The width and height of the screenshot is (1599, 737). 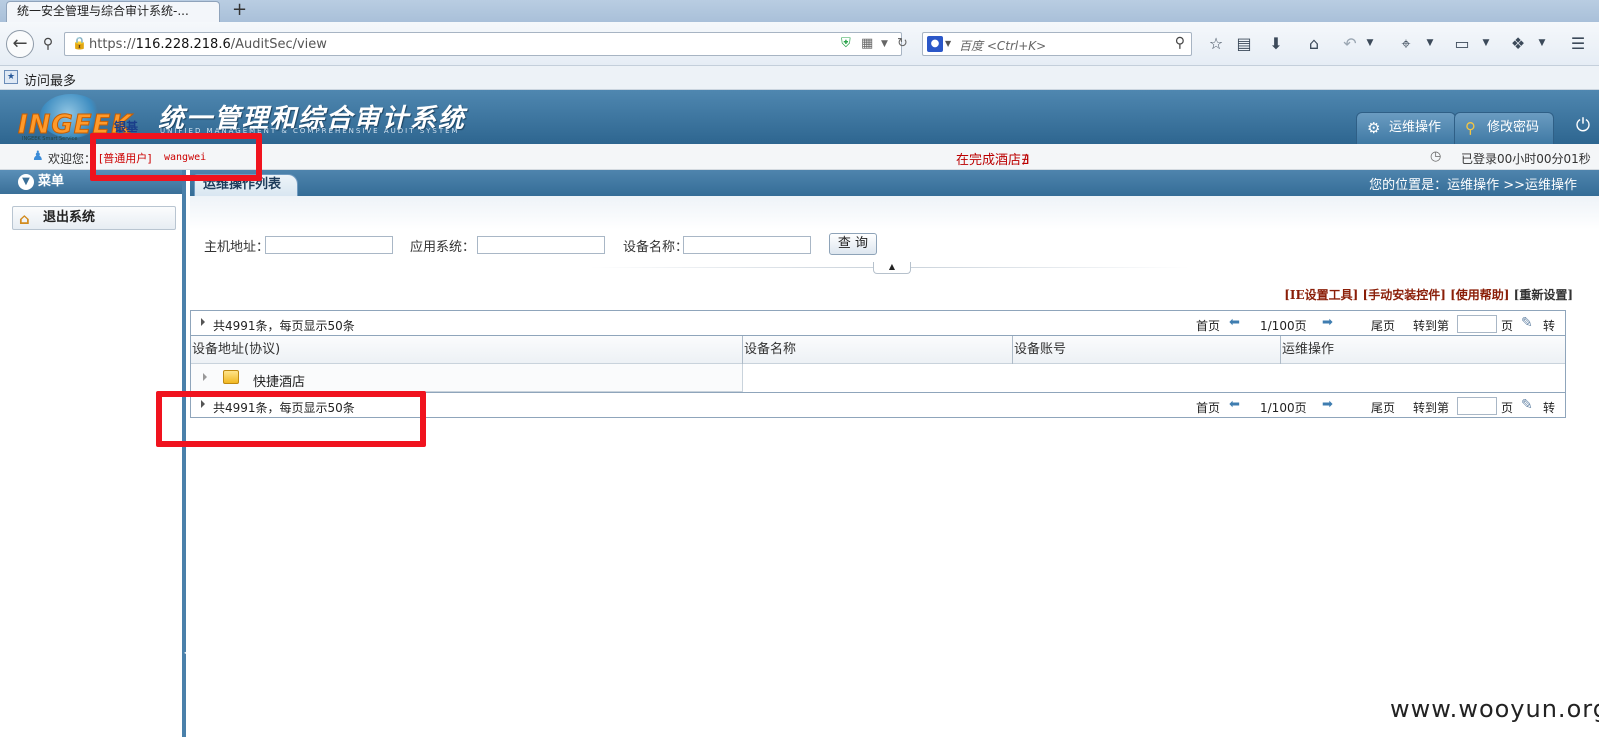 What do you see at coordinates (1479, 295) in the screenshot?
I see `help-link: [使用帮助]` at bounding box center [1479, 295].